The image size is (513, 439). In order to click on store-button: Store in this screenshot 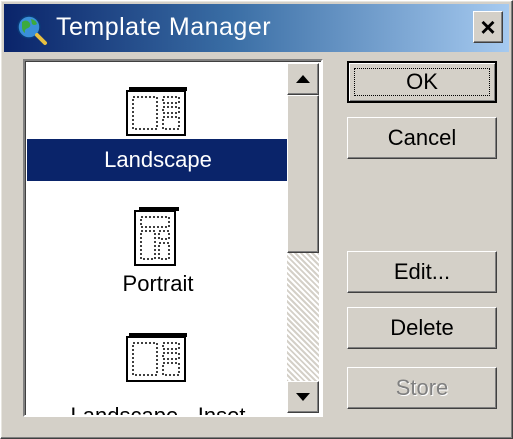, I will do `click(422, 388)`.